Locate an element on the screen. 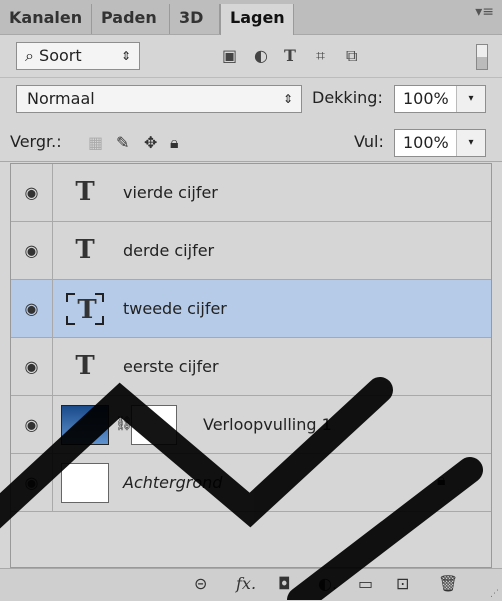 This screenshot has width=502, height=601. lock-position-icon: ✥ is located at coordinates (150, 142).